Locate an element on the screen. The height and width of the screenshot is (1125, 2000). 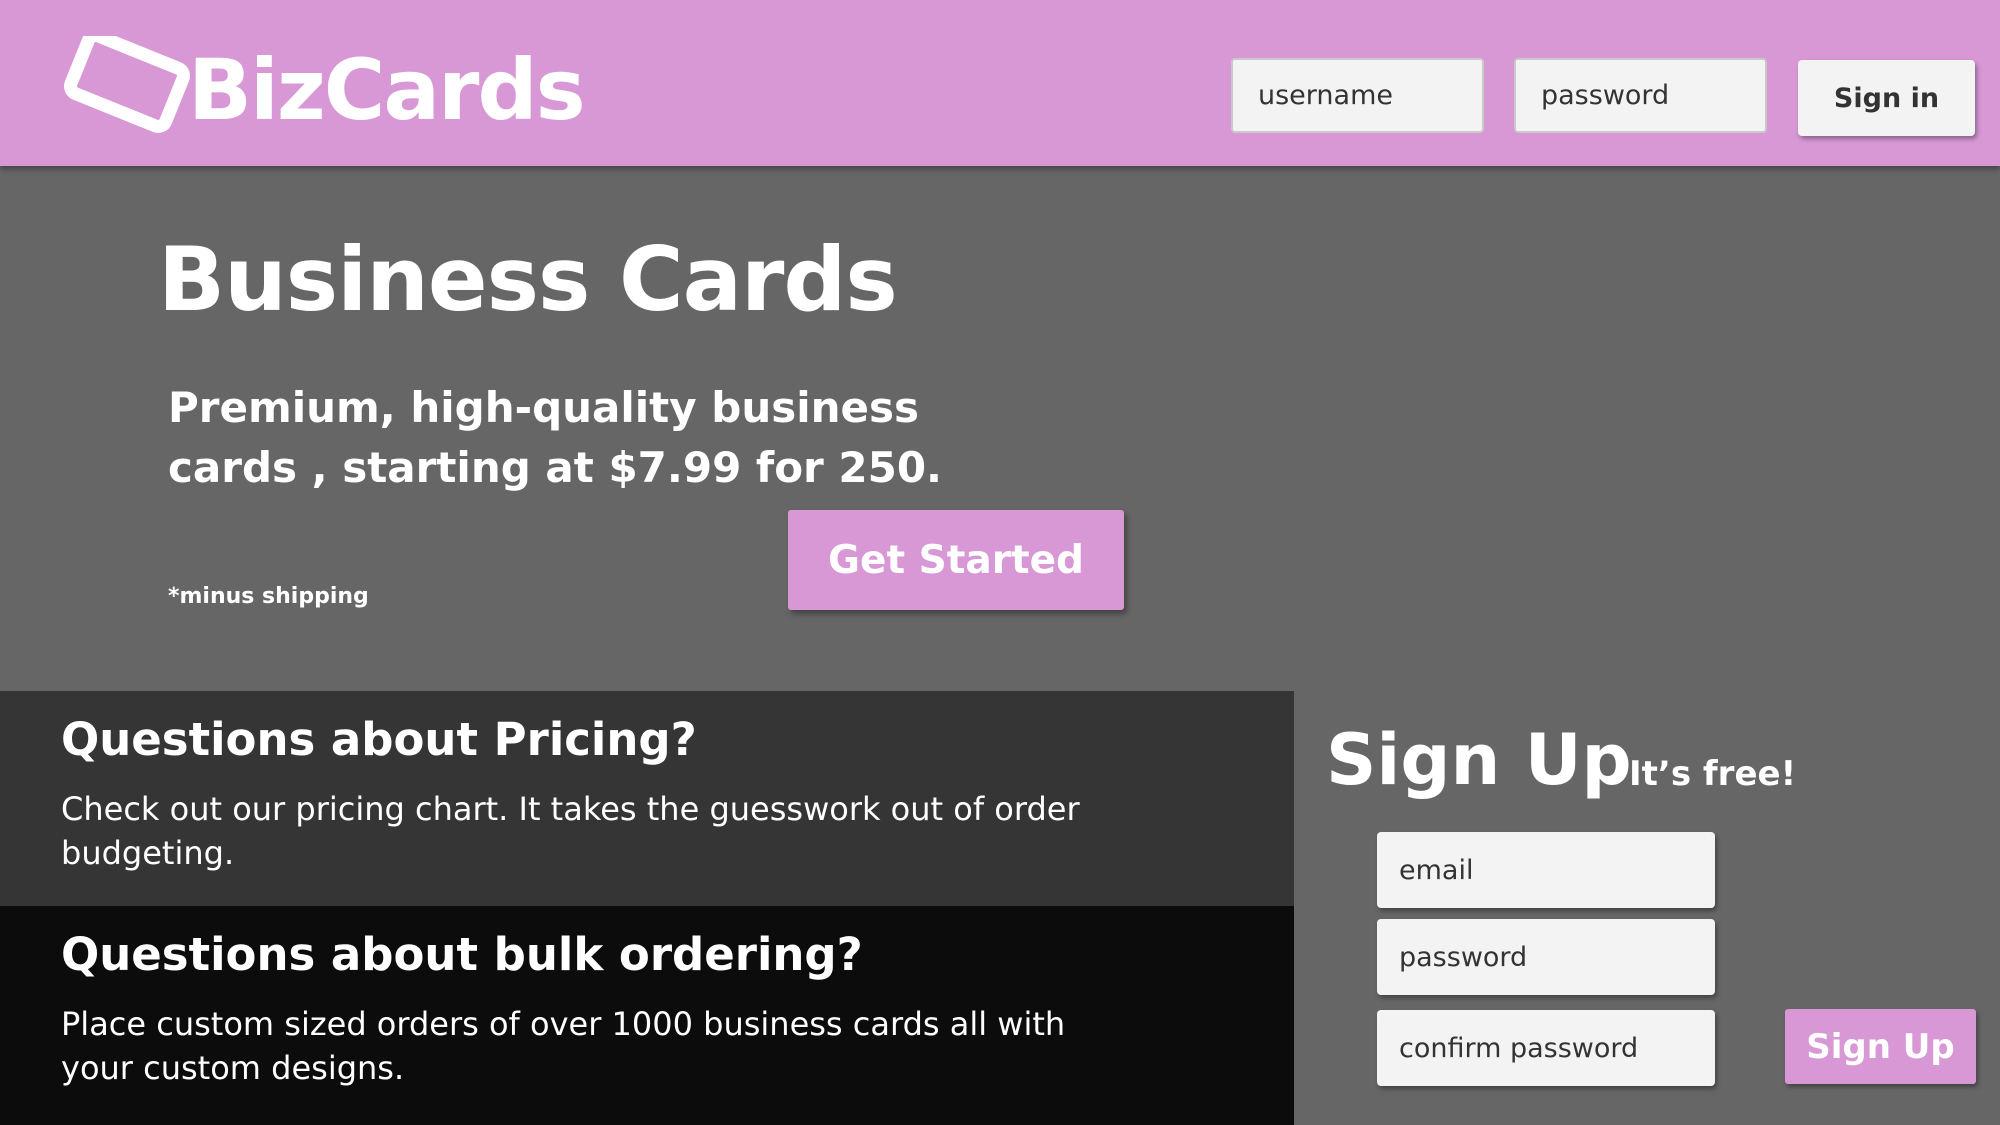
email-field is located at coordinates (1546, 870).